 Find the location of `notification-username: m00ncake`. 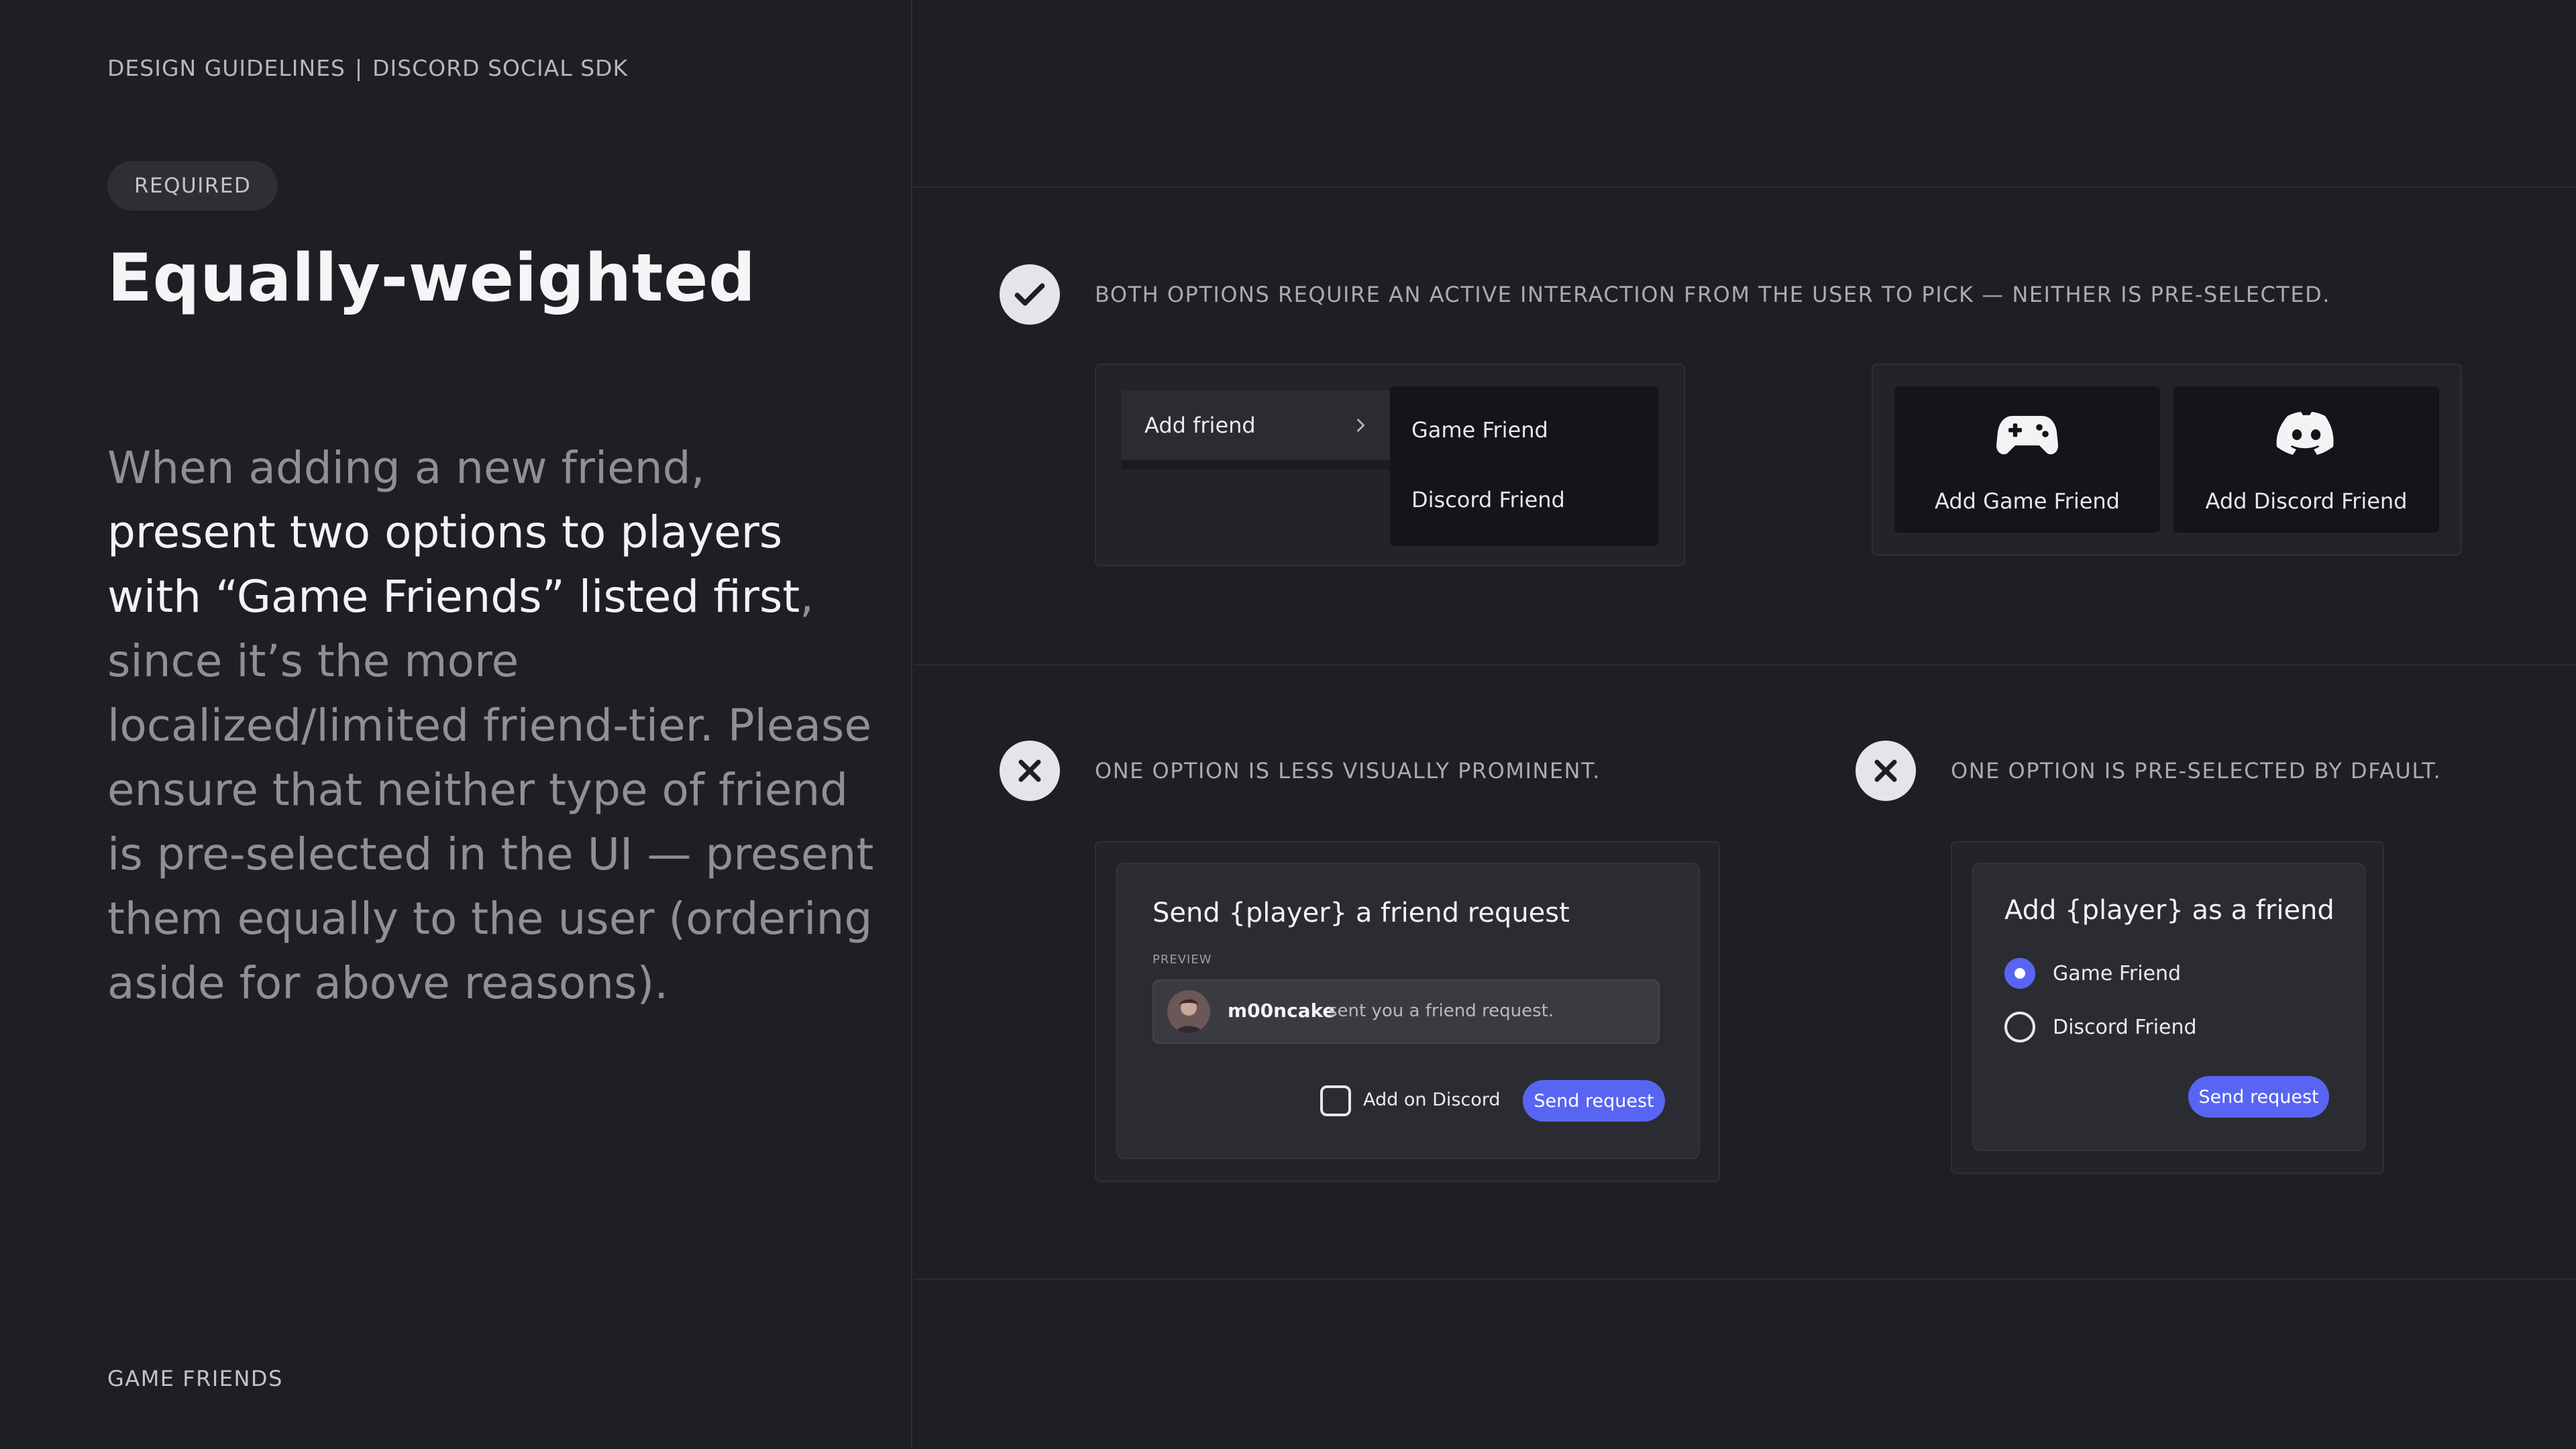

notification-username: m00ncake is located at coordinates (1282, 1011).